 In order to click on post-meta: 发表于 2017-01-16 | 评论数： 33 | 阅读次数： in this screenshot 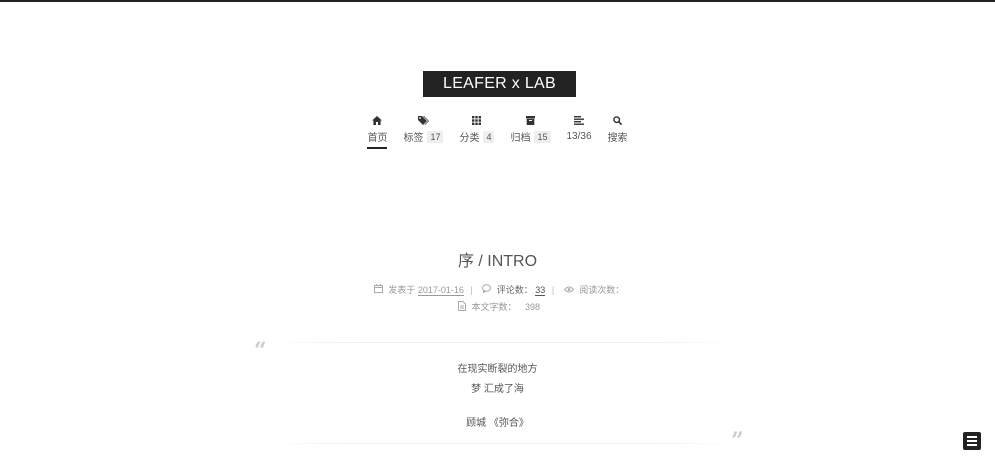, I will do `click(497, 289)`.